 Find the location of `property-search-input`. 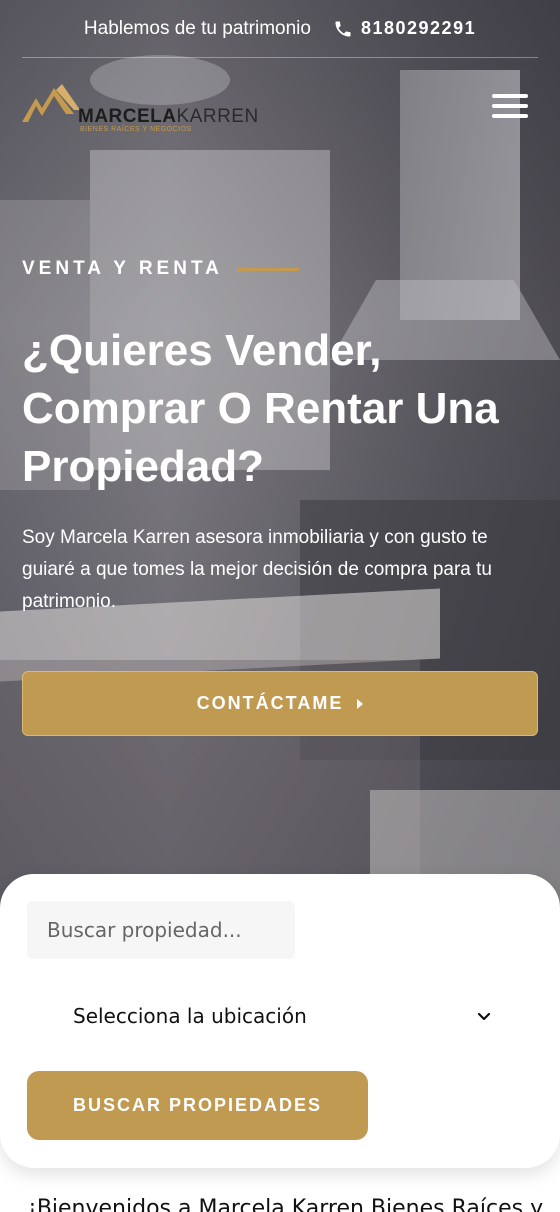

property-search-input is located at coordinates (161, 930).